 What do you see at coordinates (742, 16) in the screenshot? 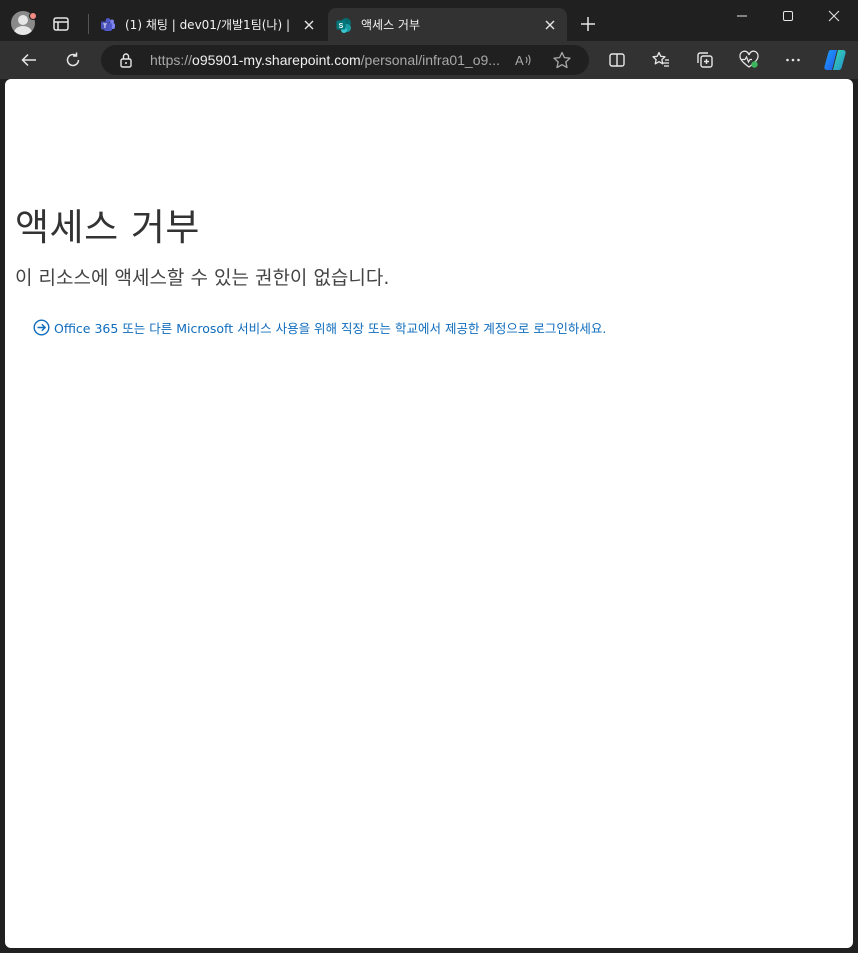
I see `minimize-icon` at bounding box center [742, 16].